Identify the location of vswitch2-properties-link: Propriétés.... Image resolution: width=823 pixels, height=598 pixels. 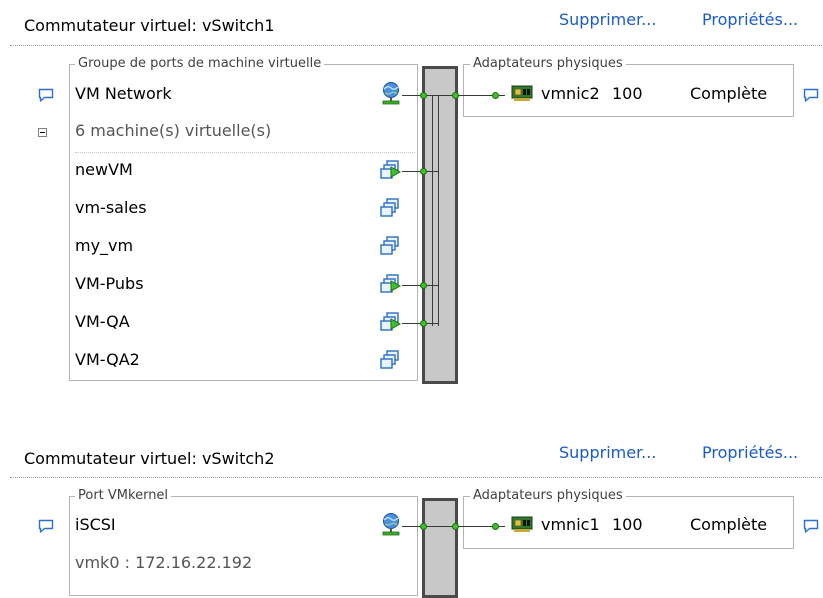
(750, 452).